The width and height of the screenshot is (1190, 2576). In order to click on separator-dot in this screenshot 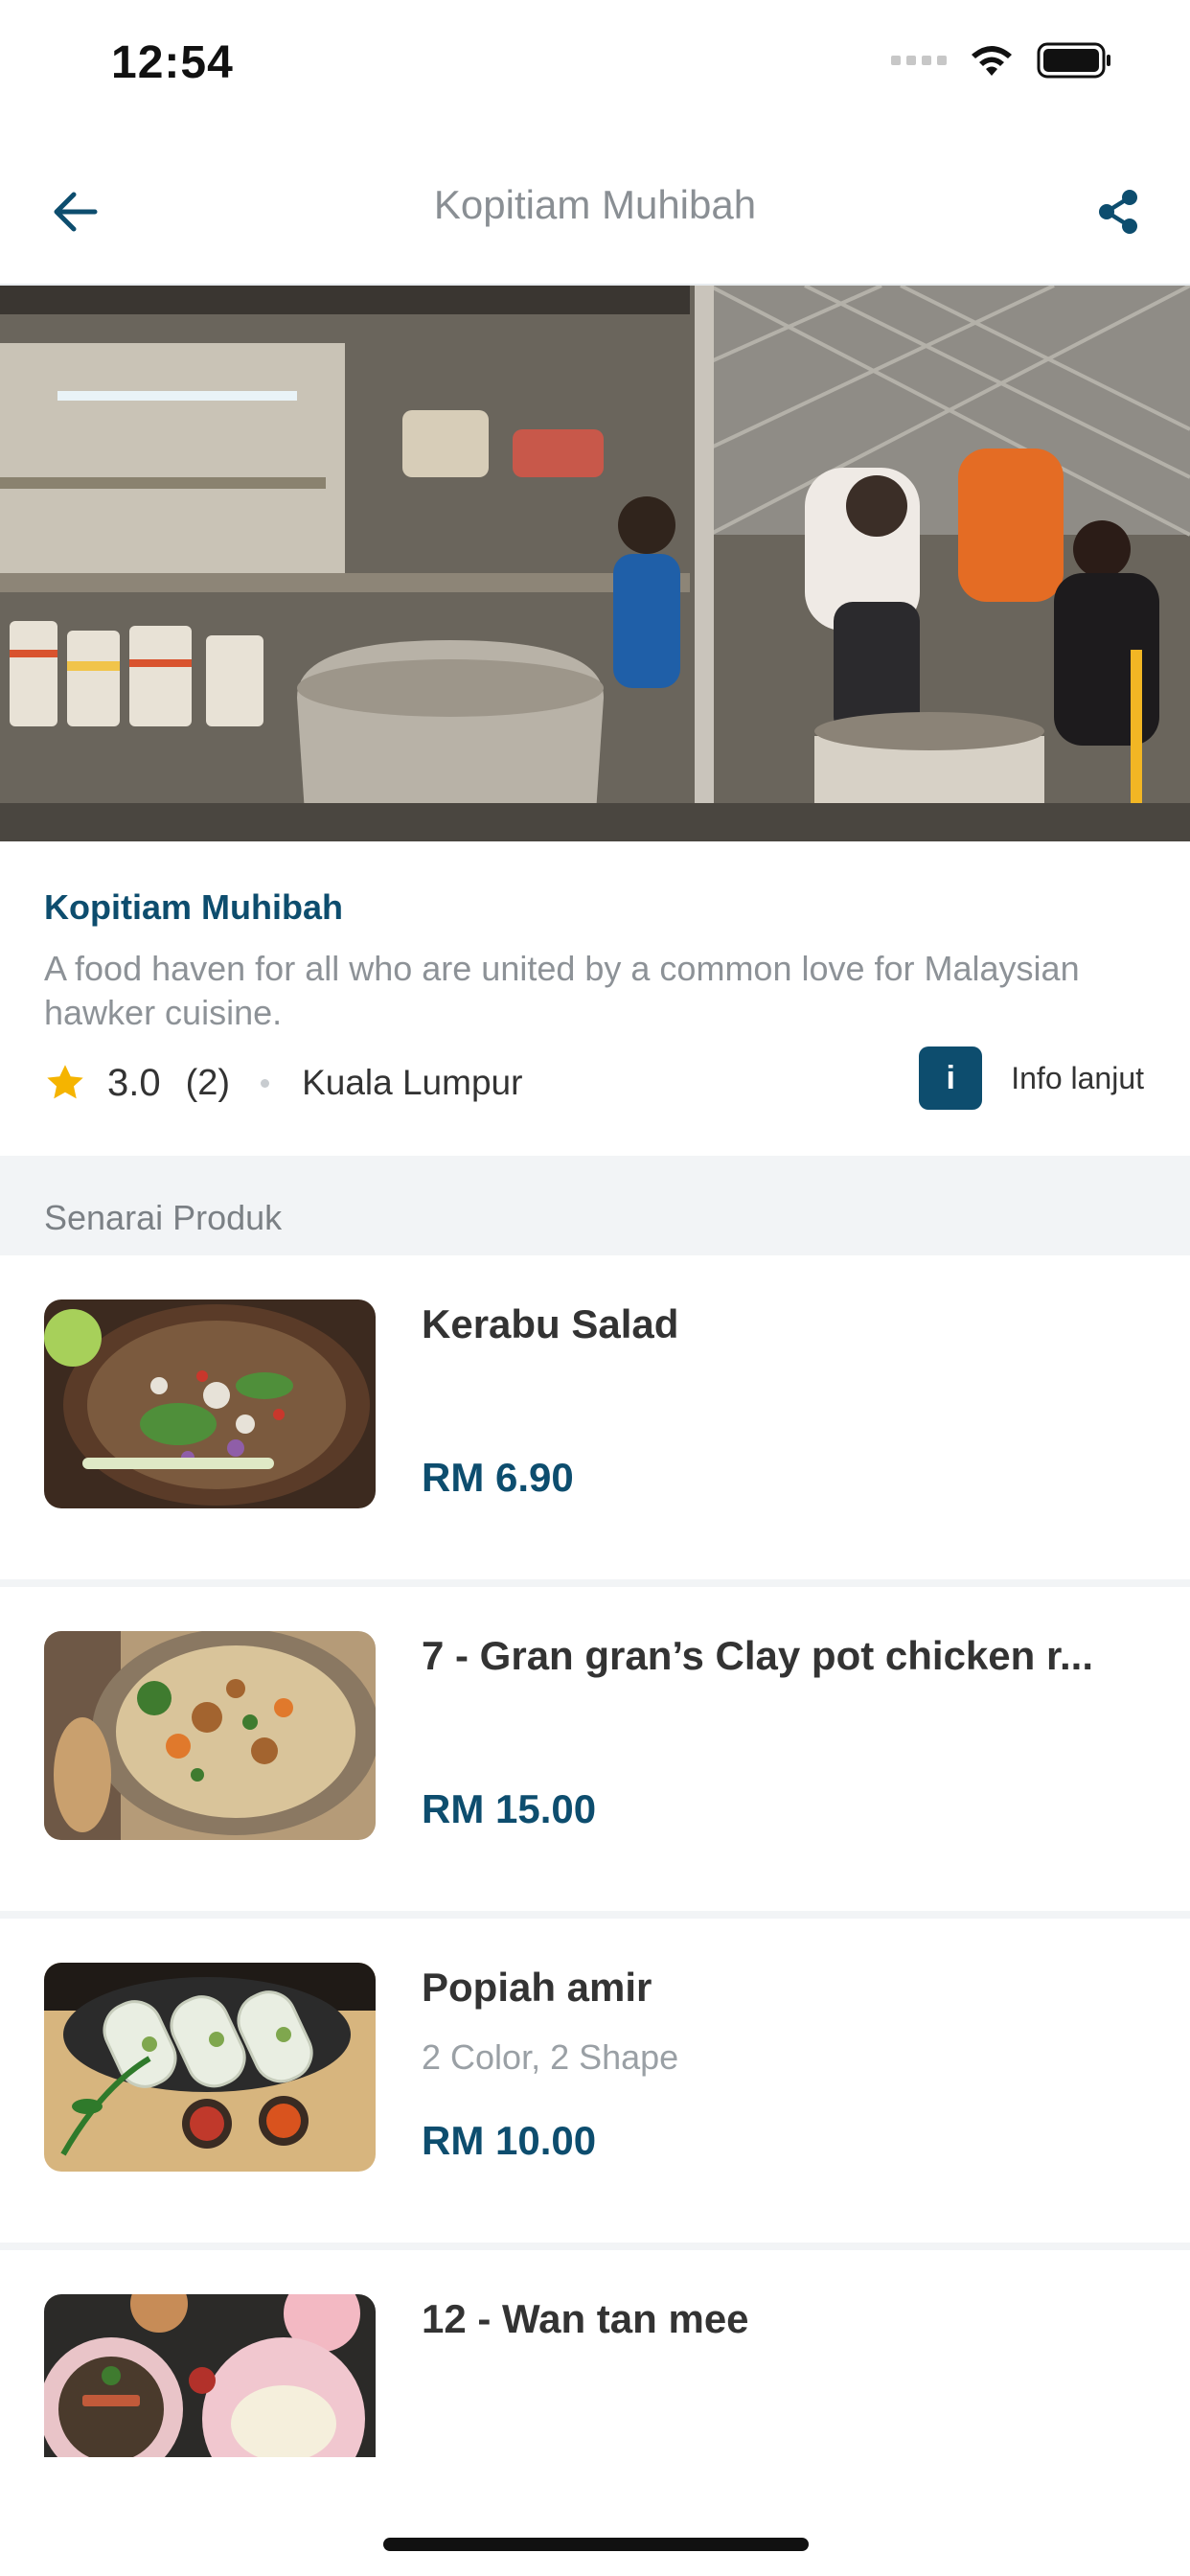, I will do `click(265, 1083)`.